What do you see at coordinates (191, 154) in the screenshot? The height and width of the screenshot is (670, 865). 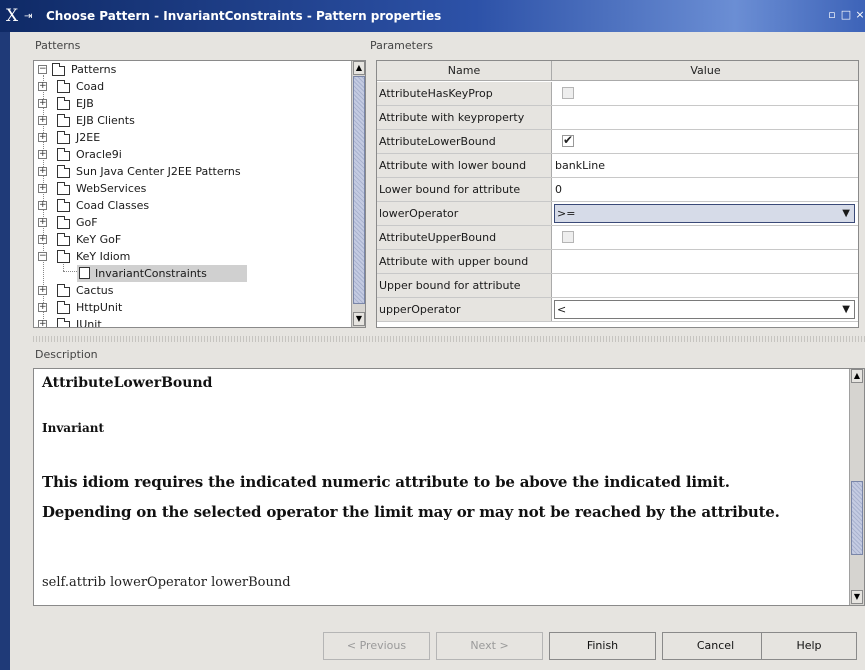 I see `tree-item-oracle9i: + Oracle9i` at bounding box center [191, 154].